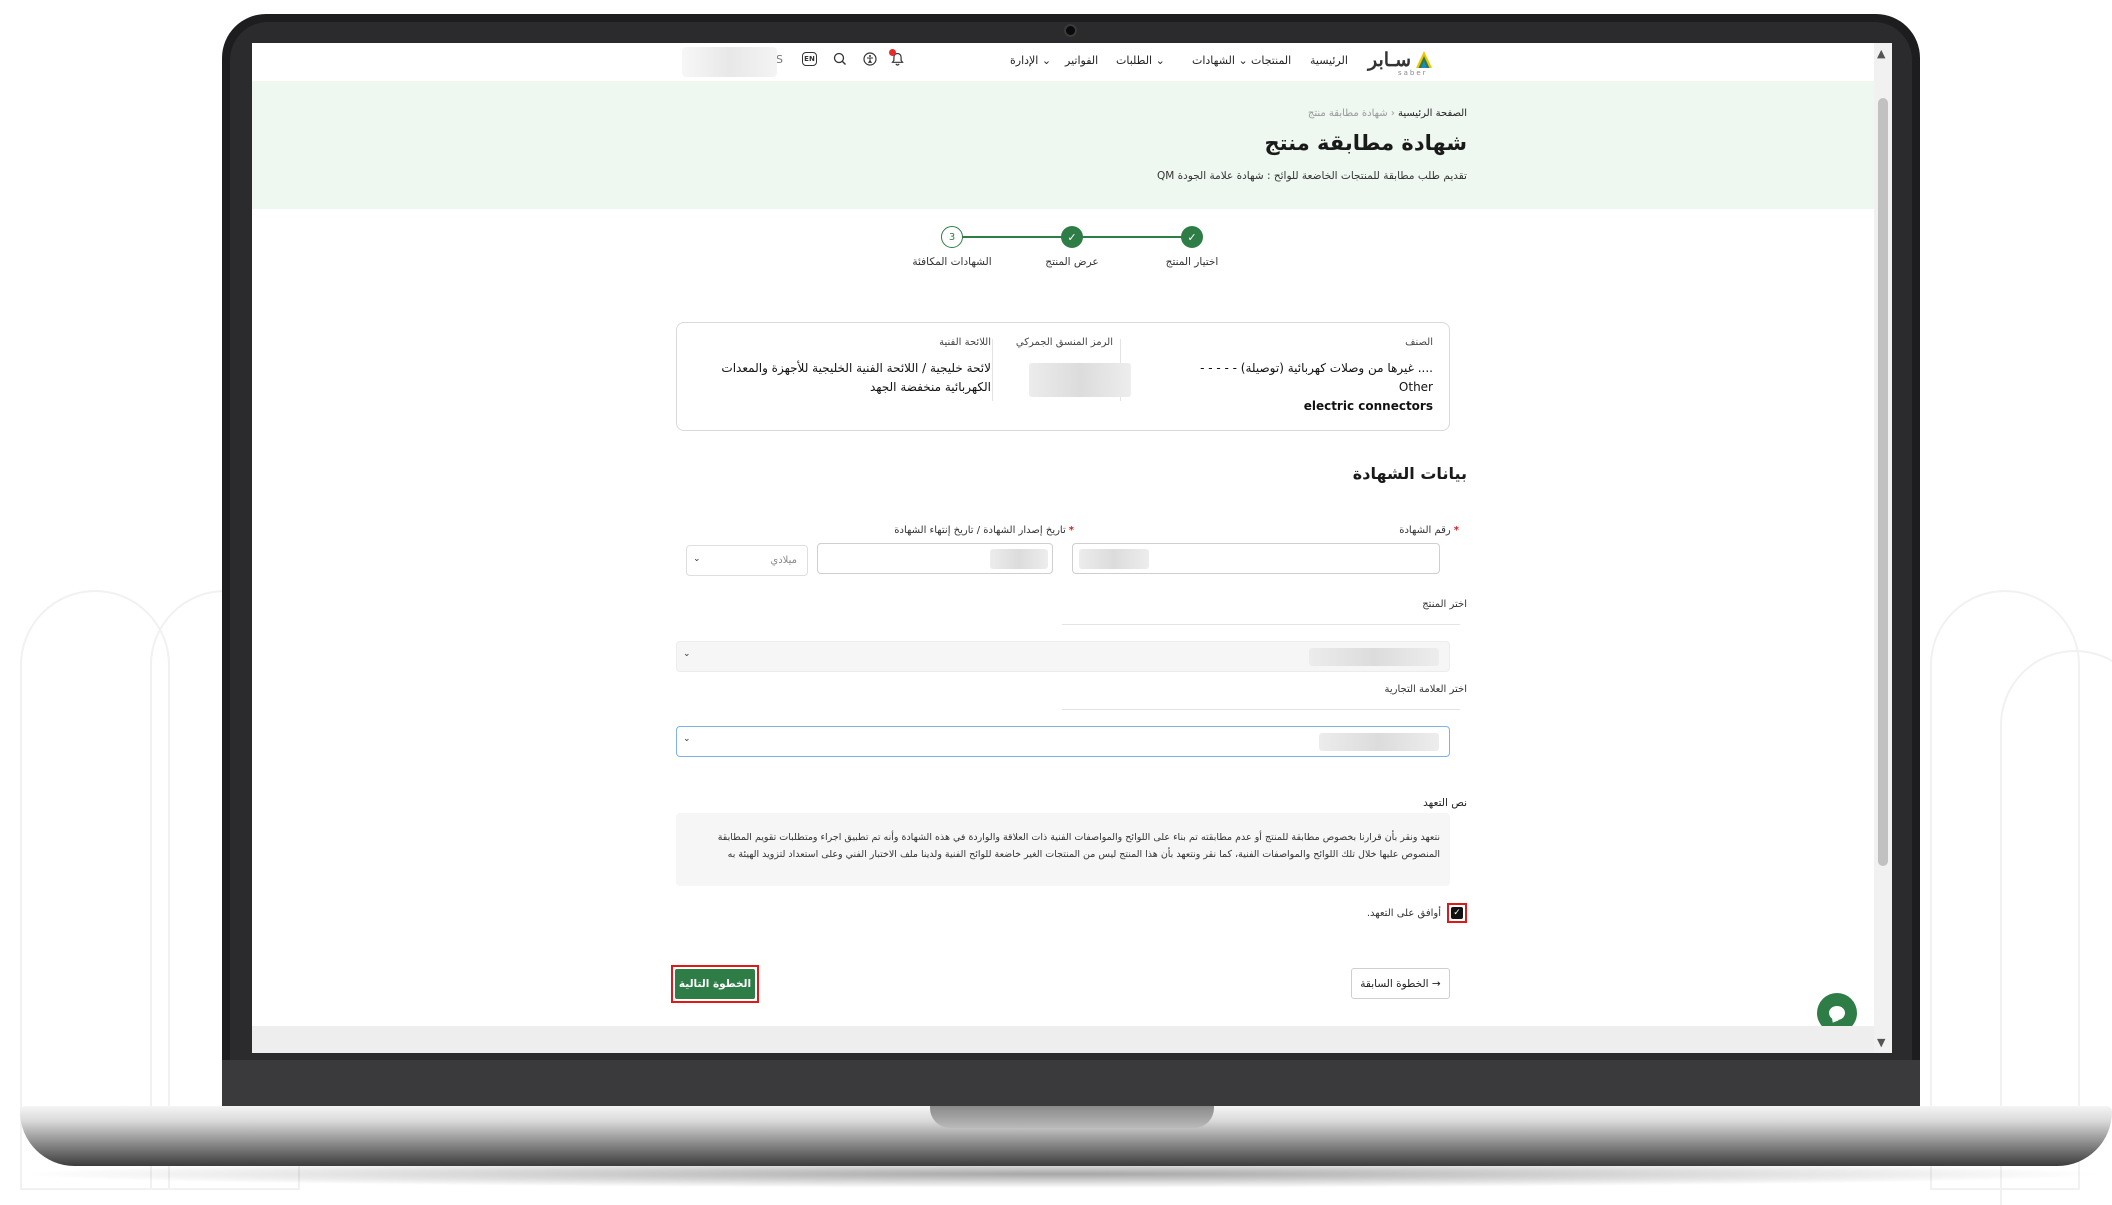  I want to click on breadcrumb-current: شهادة مطابقة منتج, so click(1347, 113).